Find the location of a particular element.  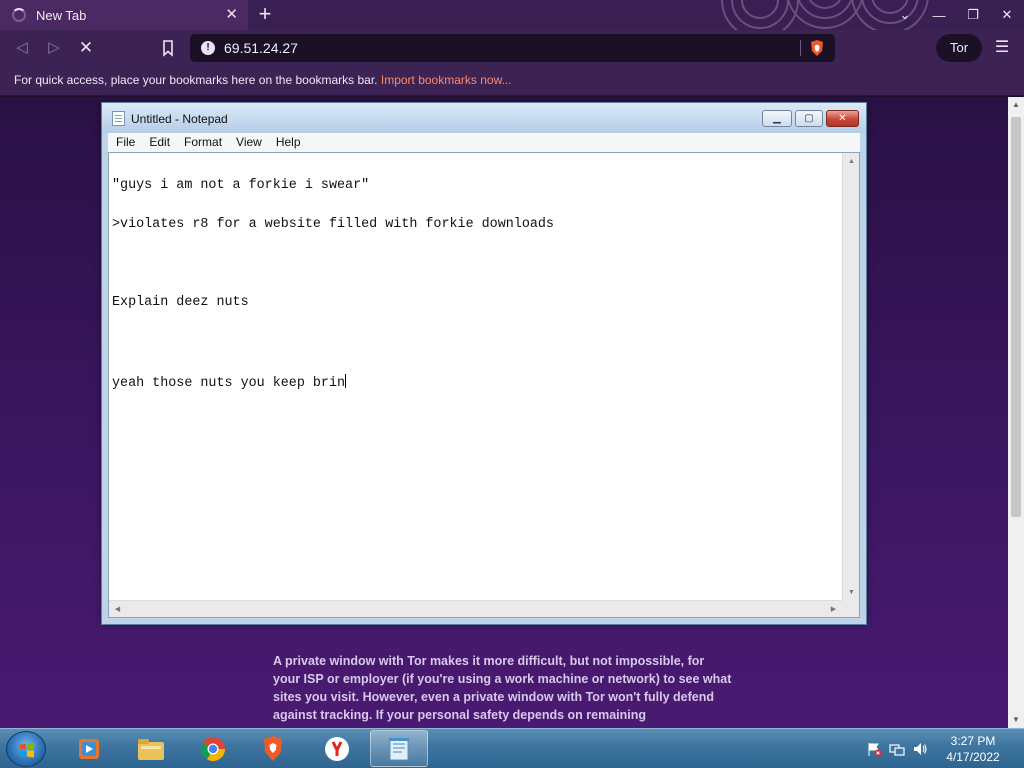

loading-spinner-icon is located at coordinates (19, 15).